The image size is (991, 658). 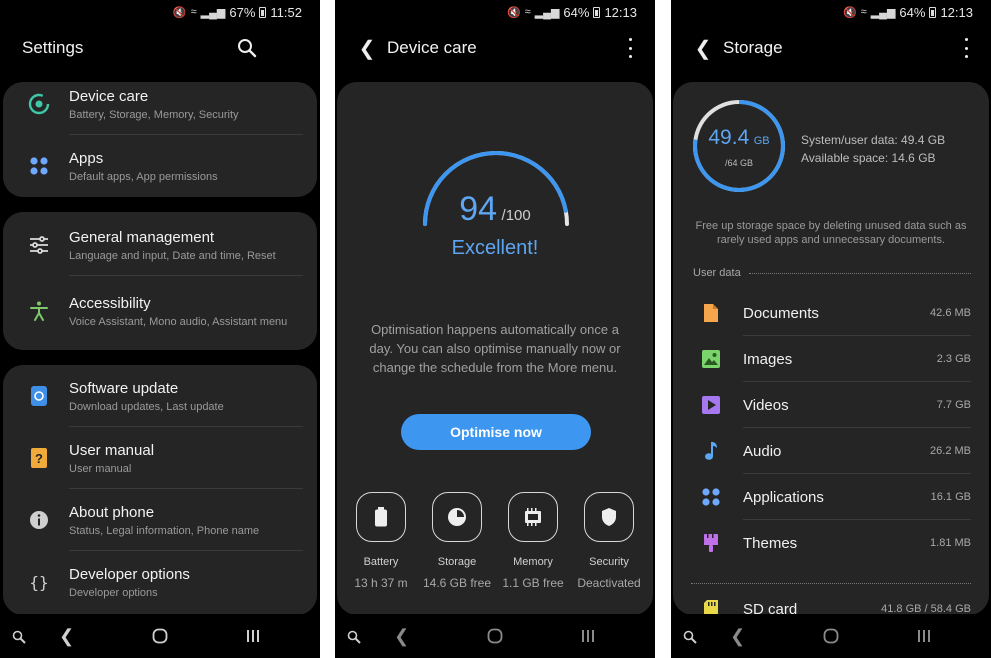 I want to click on tile-security: Security Deactivated, so click(x=609, y=541).